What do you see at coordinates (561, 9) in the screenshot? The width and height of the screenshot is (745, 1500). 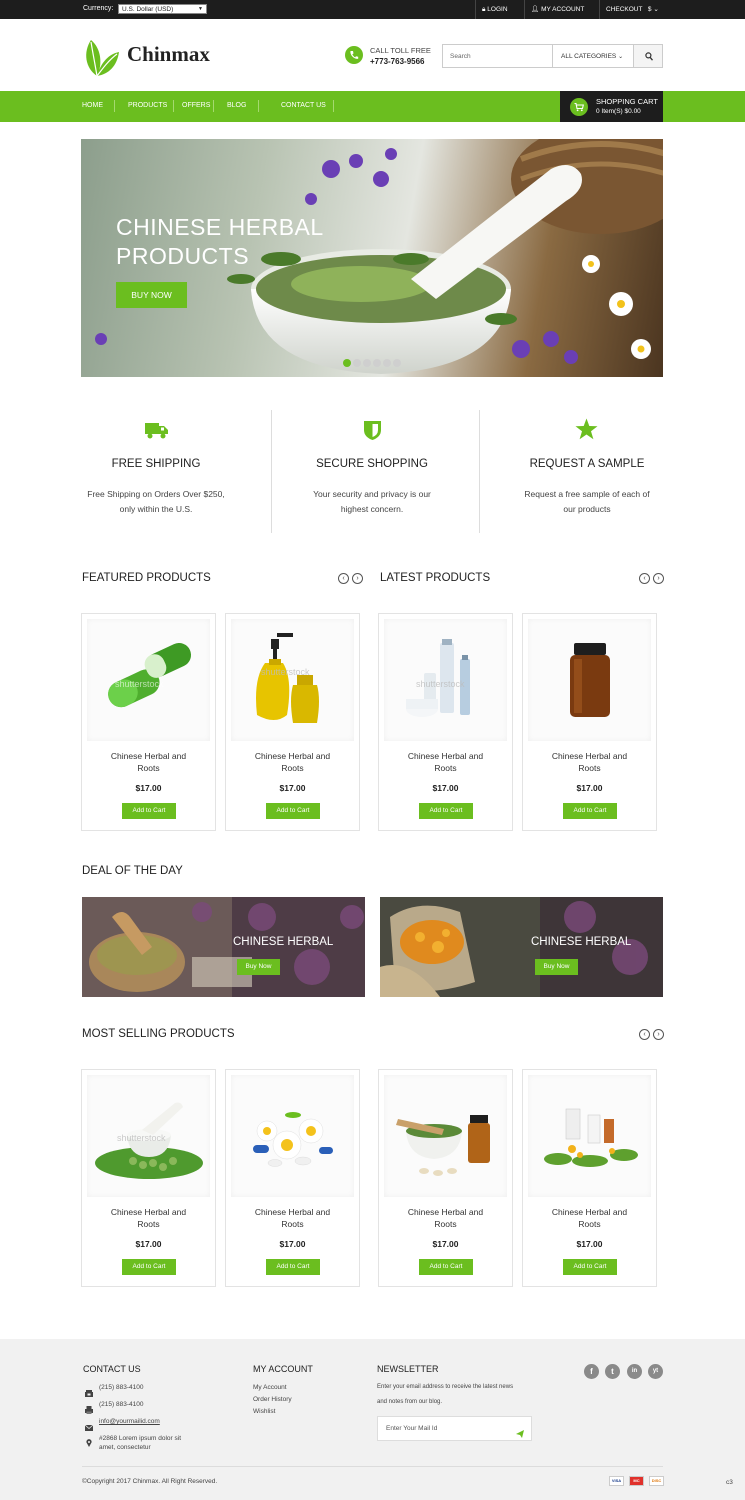 I see `my-account-link: 👤︎ MY ACCOUNT` at bounding box center [561, 9].